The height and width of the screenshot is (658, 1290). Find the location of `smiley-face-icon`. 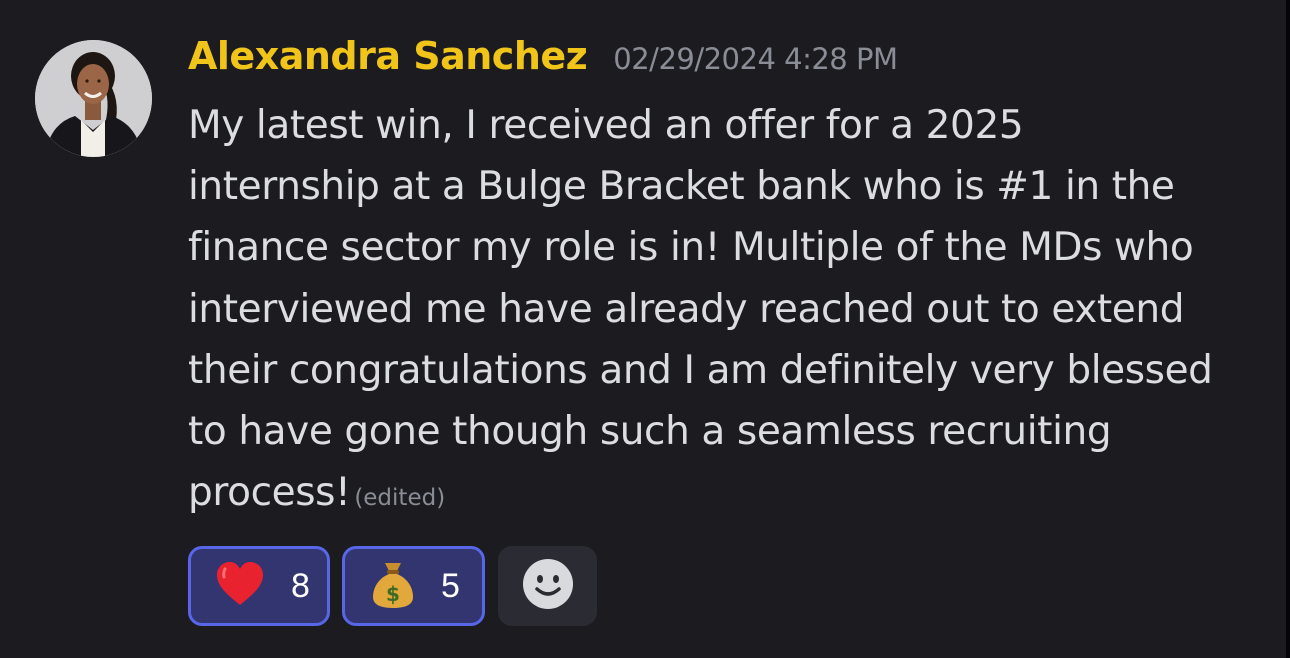

smiley-face-icon is located at coordinates (548, 586).